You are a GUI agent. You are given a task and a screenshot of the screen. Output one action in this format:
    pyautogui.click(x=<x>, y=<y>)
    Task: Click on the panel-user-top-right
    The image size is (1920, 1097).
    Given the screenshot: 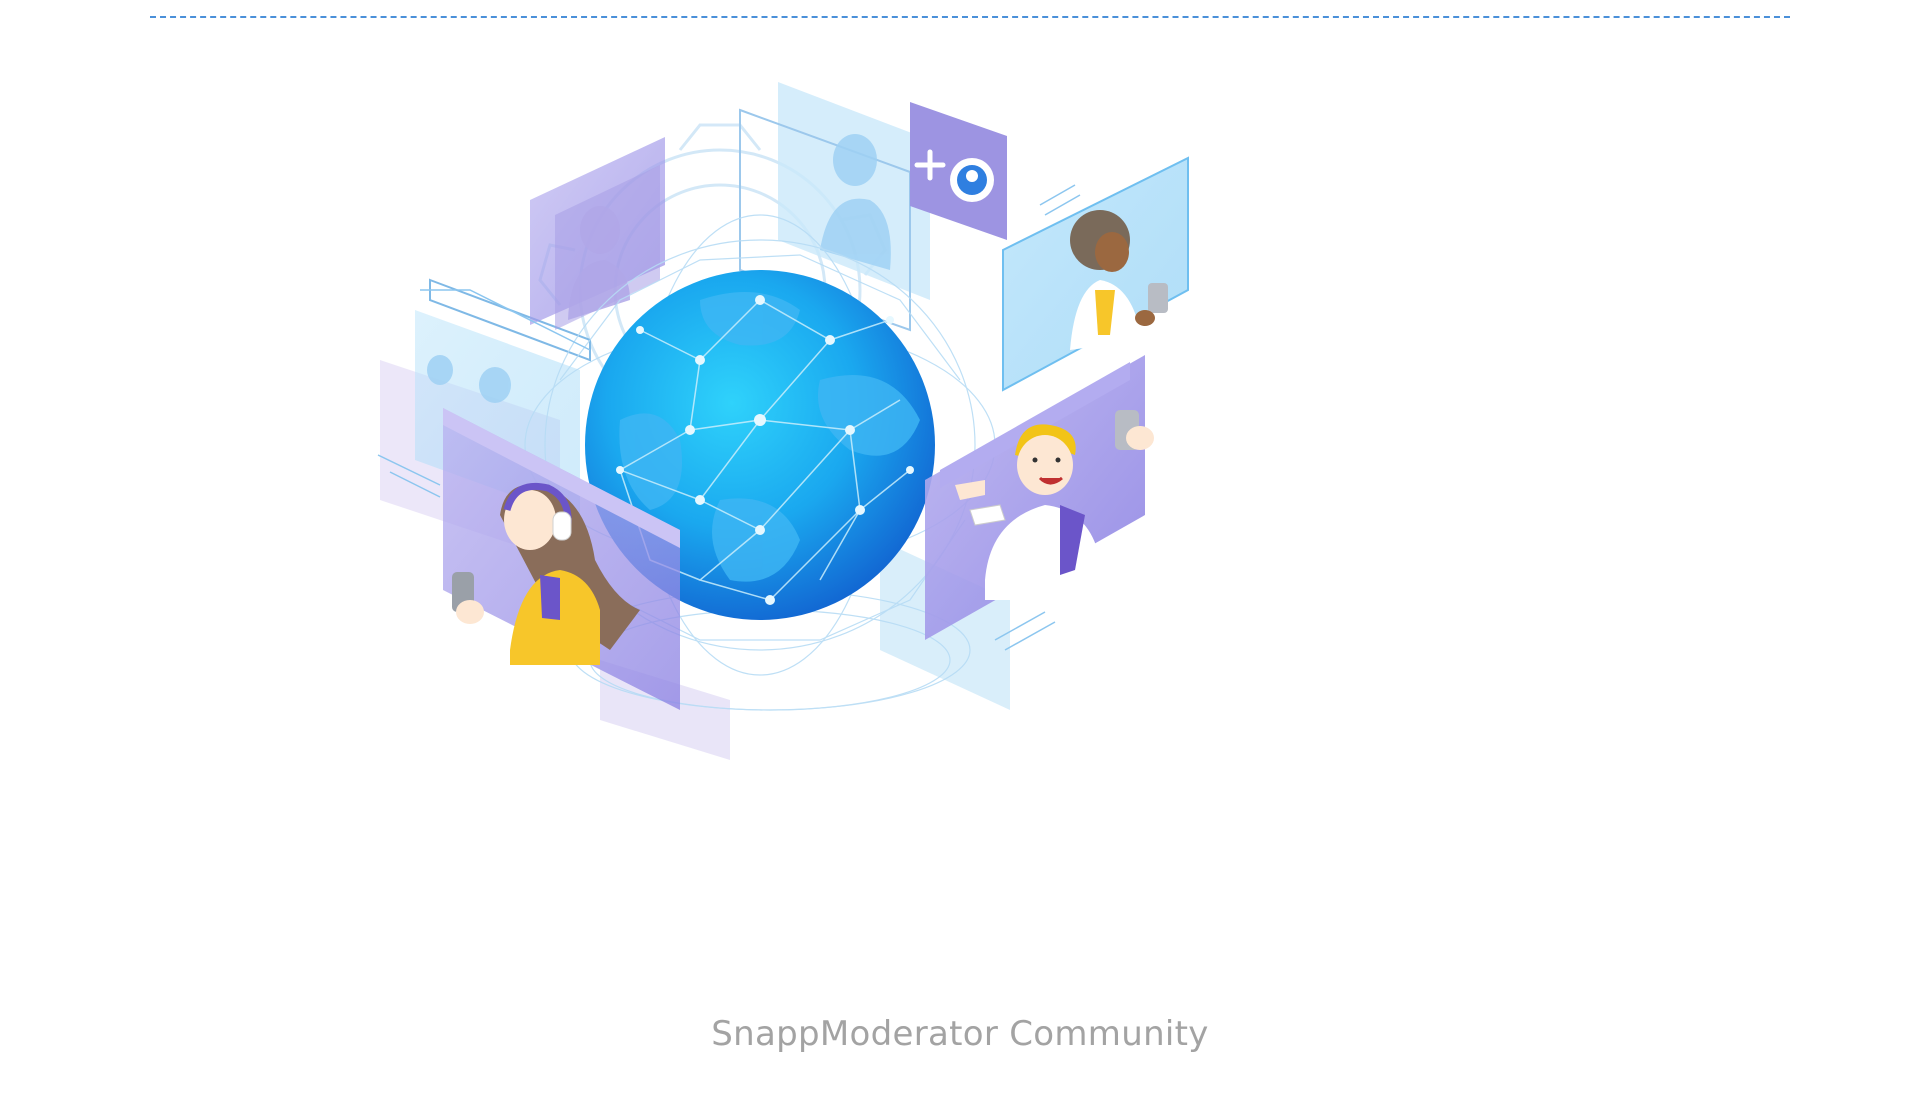 What is the action you would take?
    pyautogui.click(x=1095, y=274)
    